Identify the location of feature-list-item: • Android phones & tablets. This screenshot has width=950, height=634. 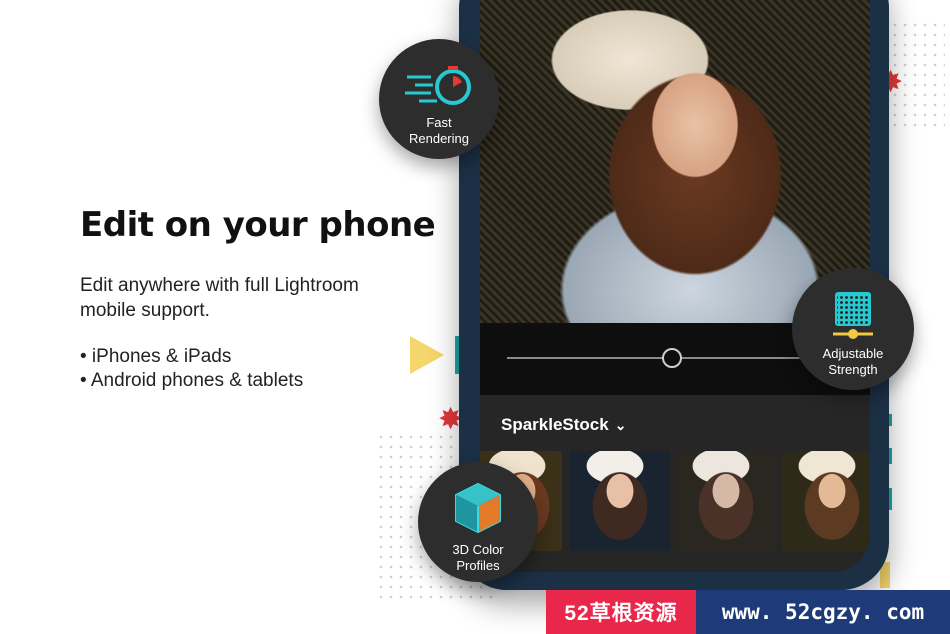
(192, 380).